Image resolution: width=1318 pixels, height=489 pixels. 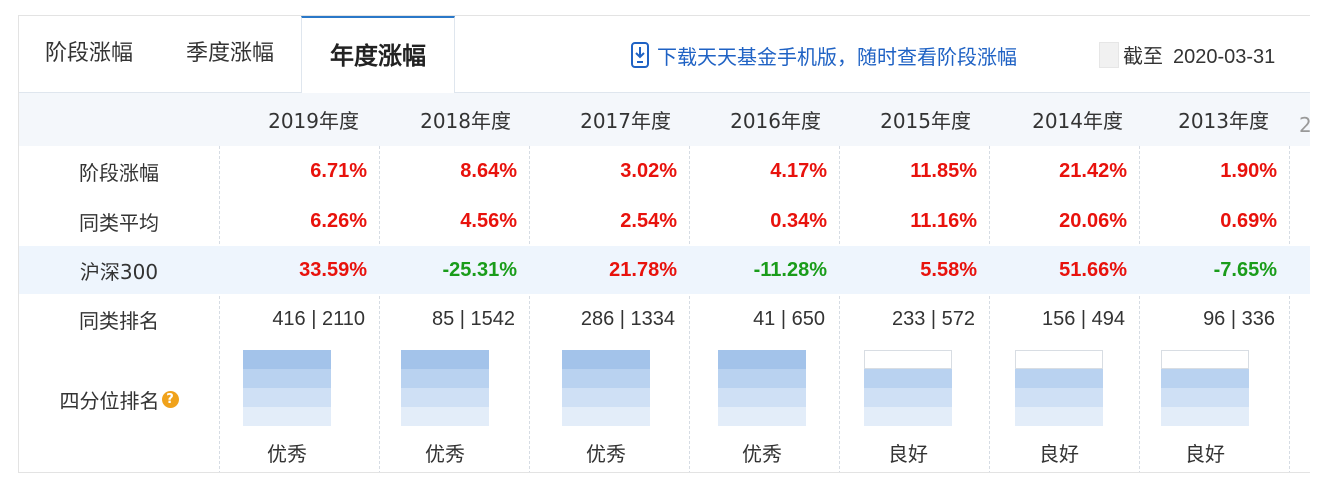 I want to click on next-column-edge: 2, so click(x=1304, y=125).